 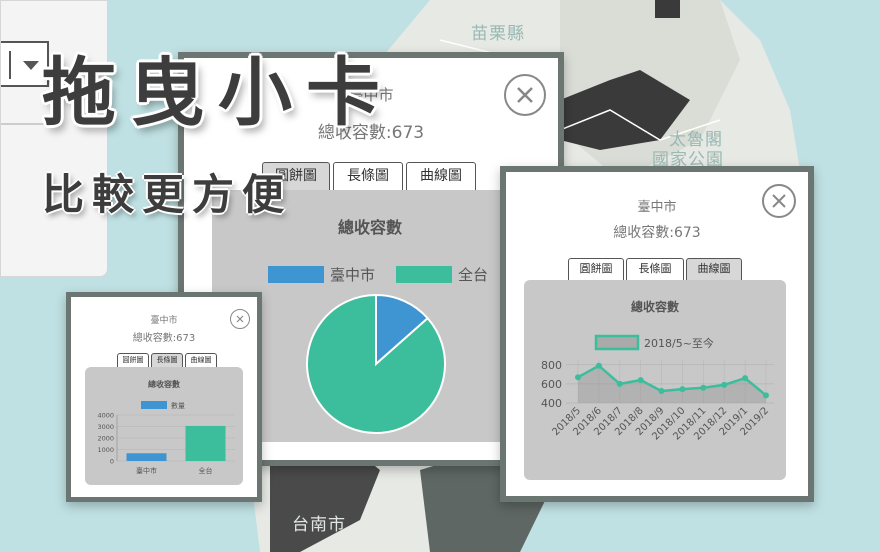 I want to click on legend-label-0: 臺中市, so click(x=352, y=275).